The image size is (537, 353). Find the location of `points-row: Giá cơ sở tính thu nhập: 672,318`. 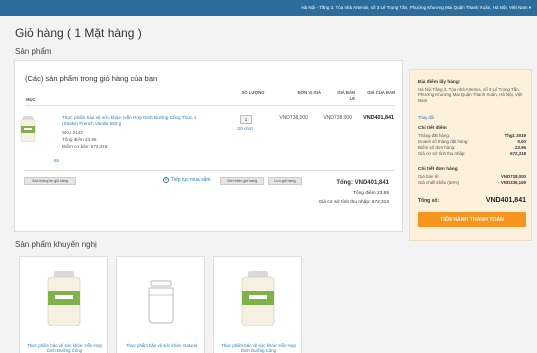

points-row: Giá cơ sở tính thu nhập: 672,318 is located at coordinates (472, 153).